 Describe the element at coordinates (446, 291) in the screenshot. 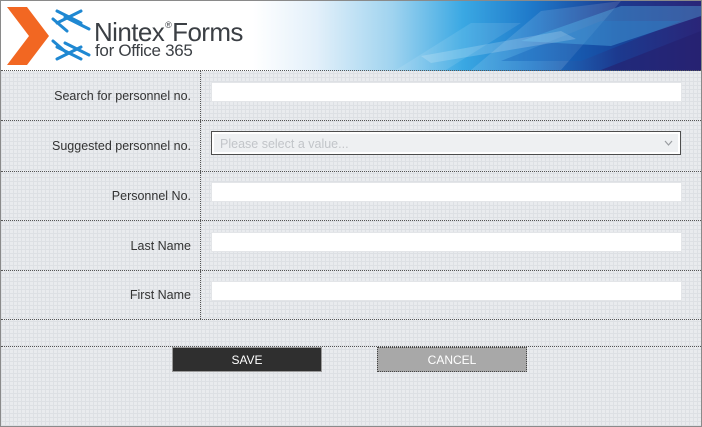

I see `first-name-input` at that location.